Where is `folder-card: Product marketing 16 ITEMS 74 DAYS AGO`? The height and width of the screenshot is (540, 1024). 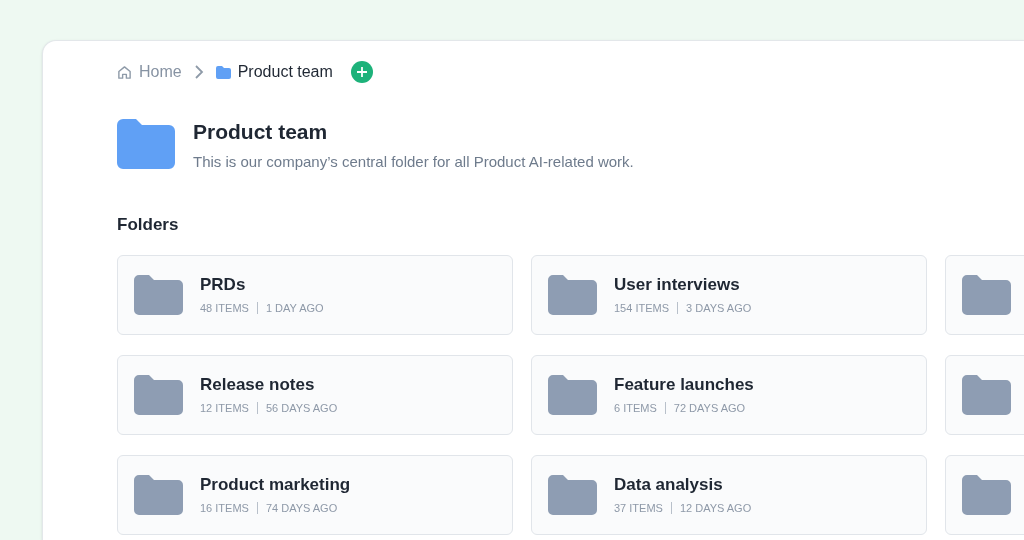 folder-card: Product marketing 16 ITEMS 74 DAYS AGO is located at coordinates (315, 495).